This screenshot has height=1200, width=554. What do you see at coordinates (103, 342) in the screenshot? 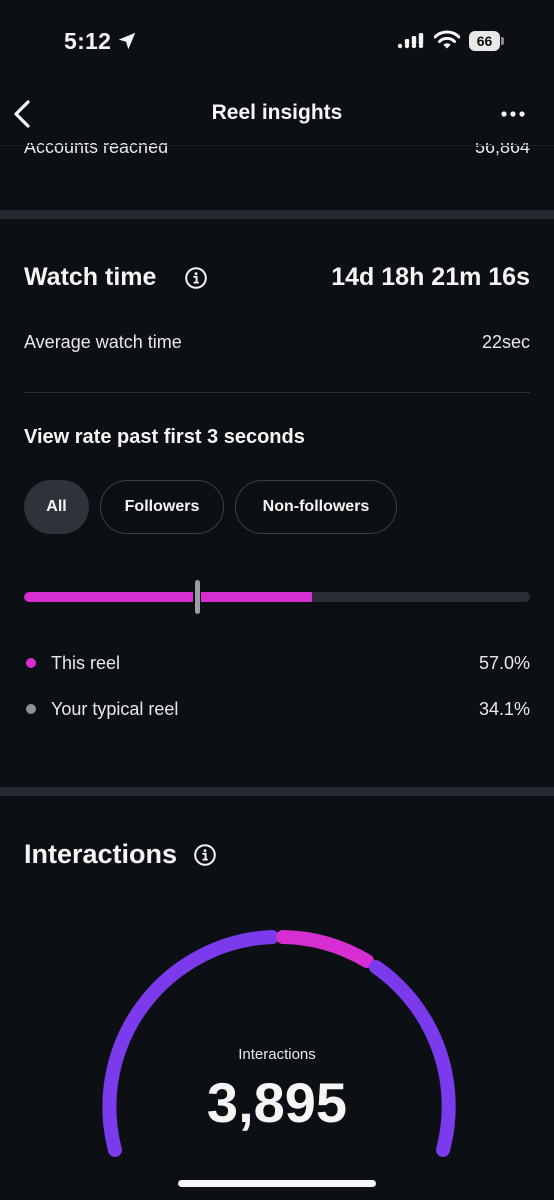
I see `average-watch-time-label: Average watch time` at bounding box center [103, 342].